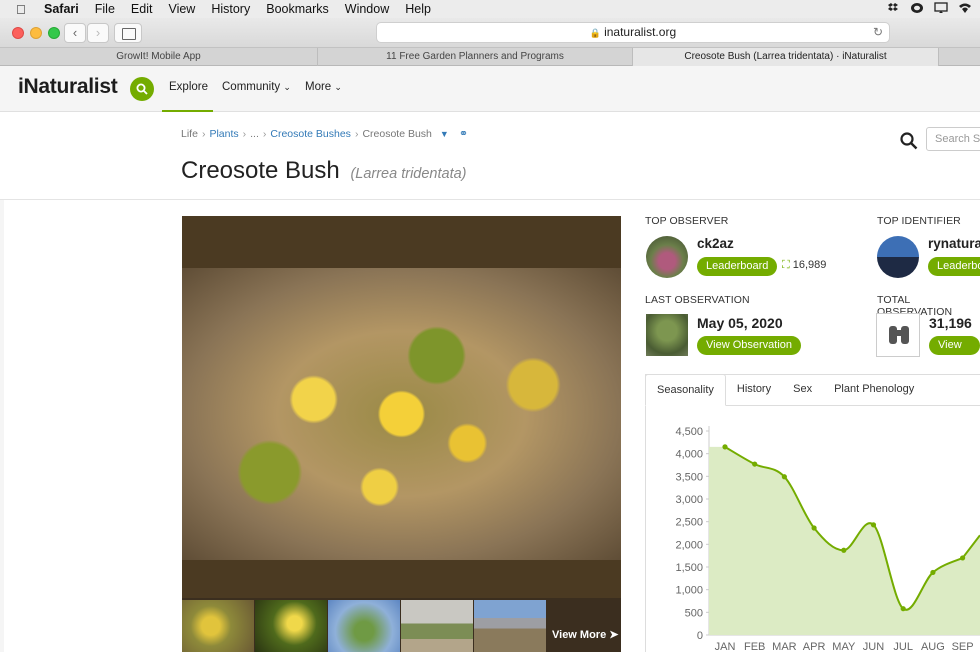 The height and width of the screenshot is (652, 980). I want to click on common-name: Creosote Bush, so click(260, 170).